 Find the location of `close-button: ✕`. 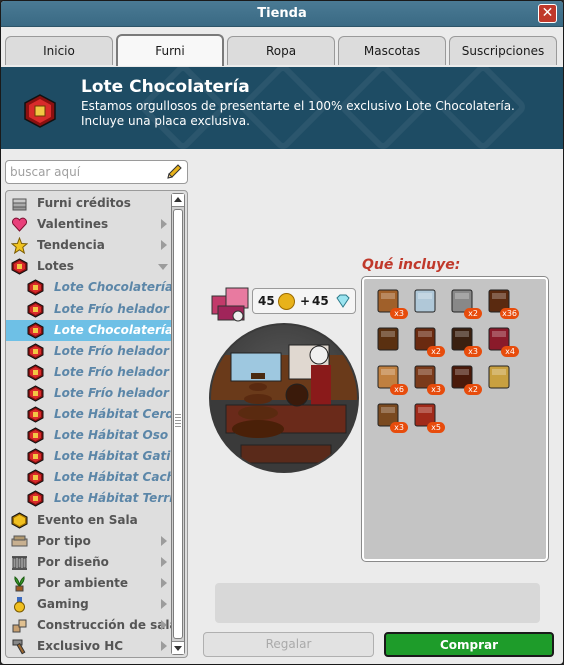

close-button: ✕ is located at coordinates (547, 13).